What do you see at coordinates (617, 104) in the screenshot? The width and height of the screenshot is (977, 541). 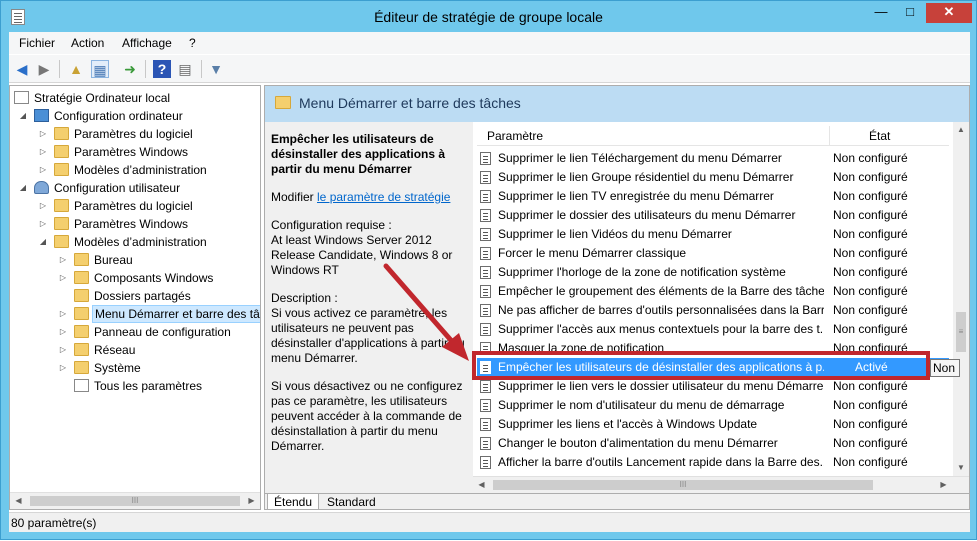 I see `details-header: Menu Démarrer et barre des tâches` at bounding box center [617, 104].